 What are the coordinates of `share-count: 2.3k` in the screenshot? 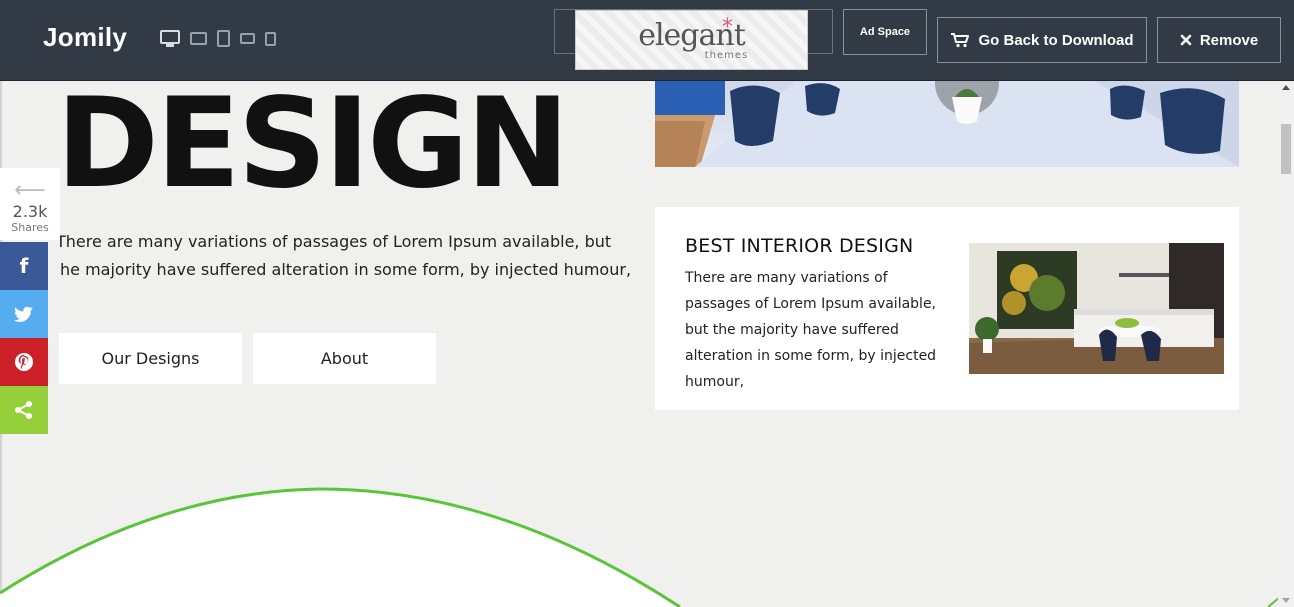 It's located at (30, 211).